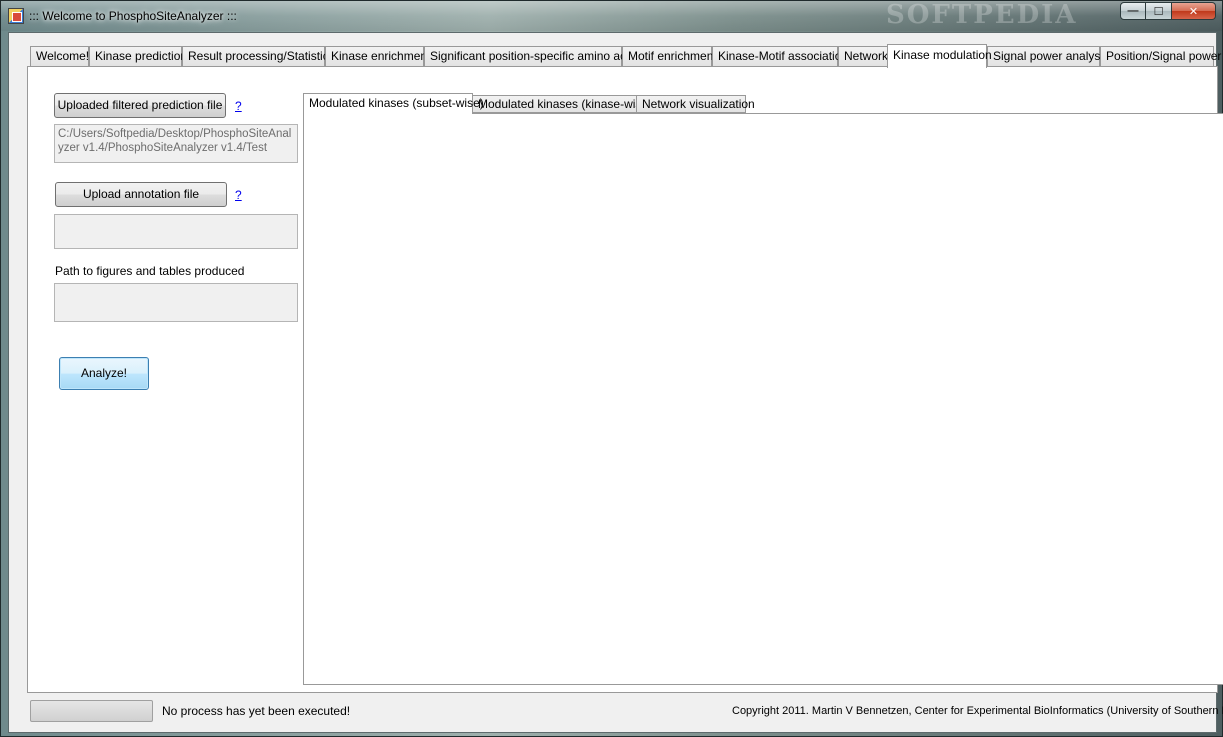 This screenshot has width=1223, height=737. What do you see at coordinates (1194, 11) in the screenshot?
I see `close-button: ✕` at bounding box center [1194, 11].